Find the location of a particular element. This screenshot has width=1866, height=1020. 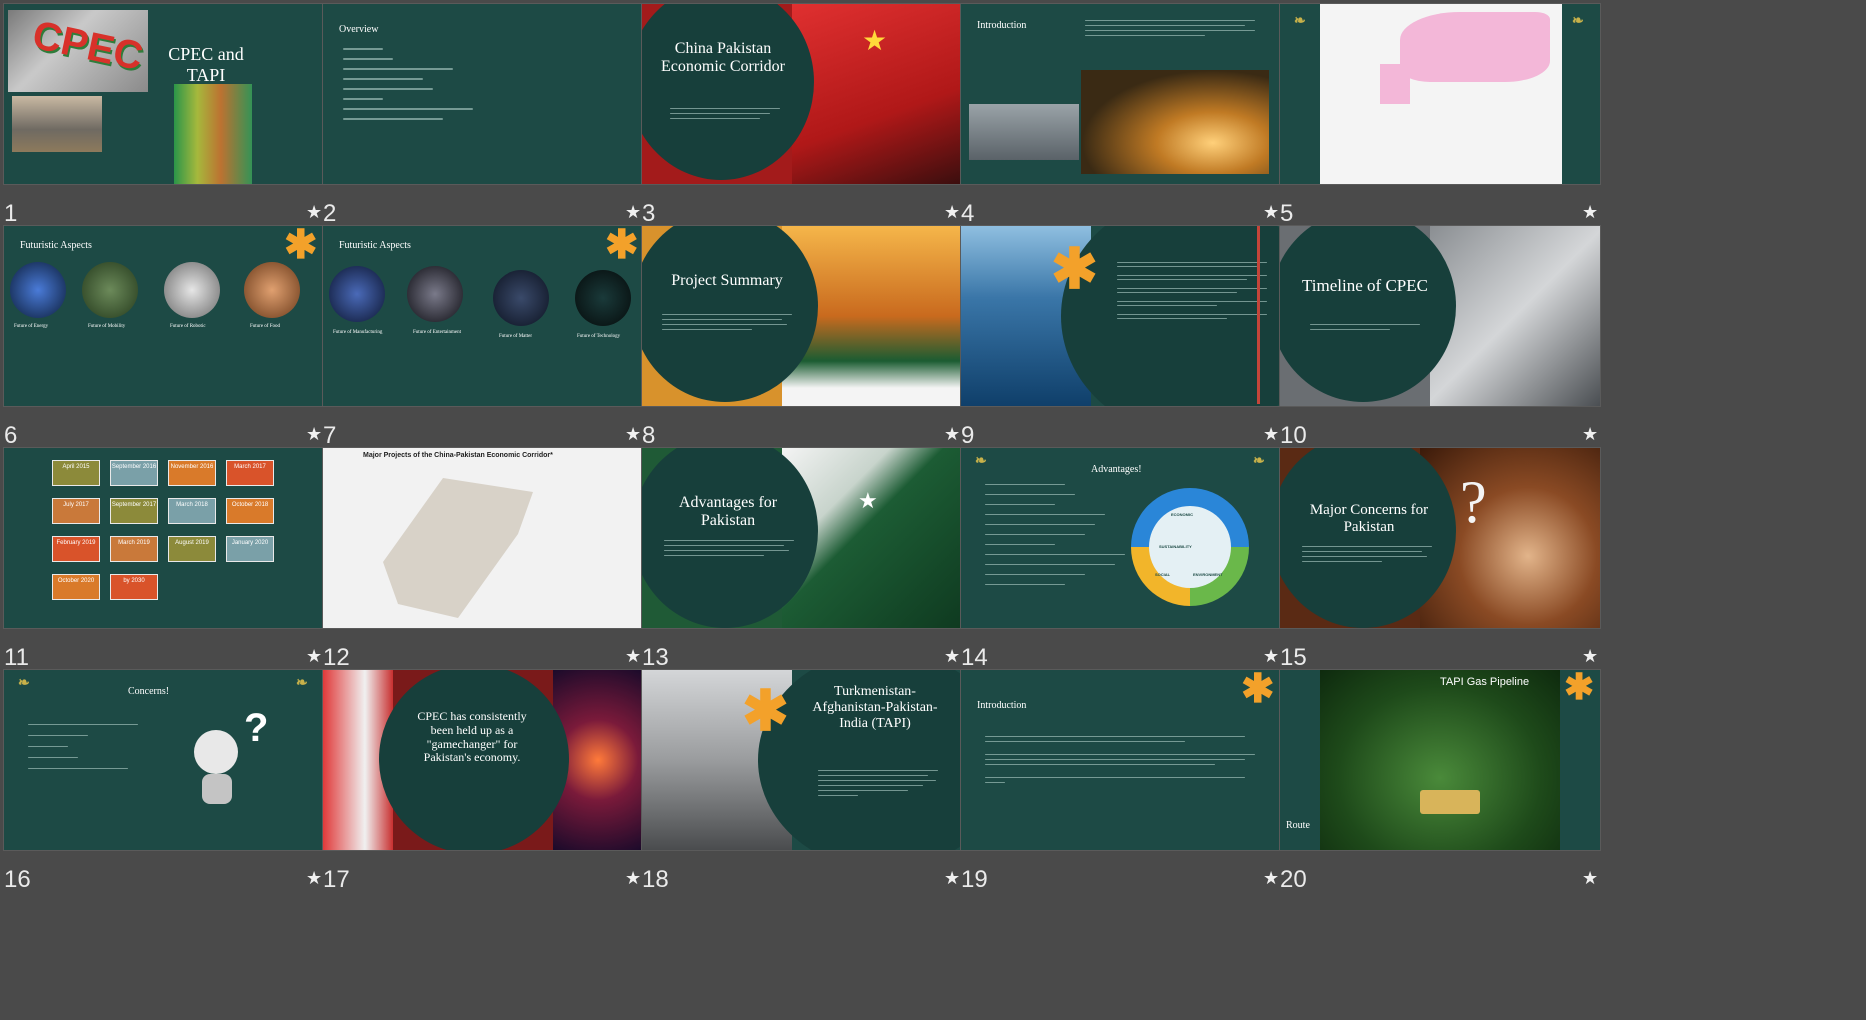

slide-cell-10: Timeline of CPEC 10 ★ is located at coordinates (1438, 347).